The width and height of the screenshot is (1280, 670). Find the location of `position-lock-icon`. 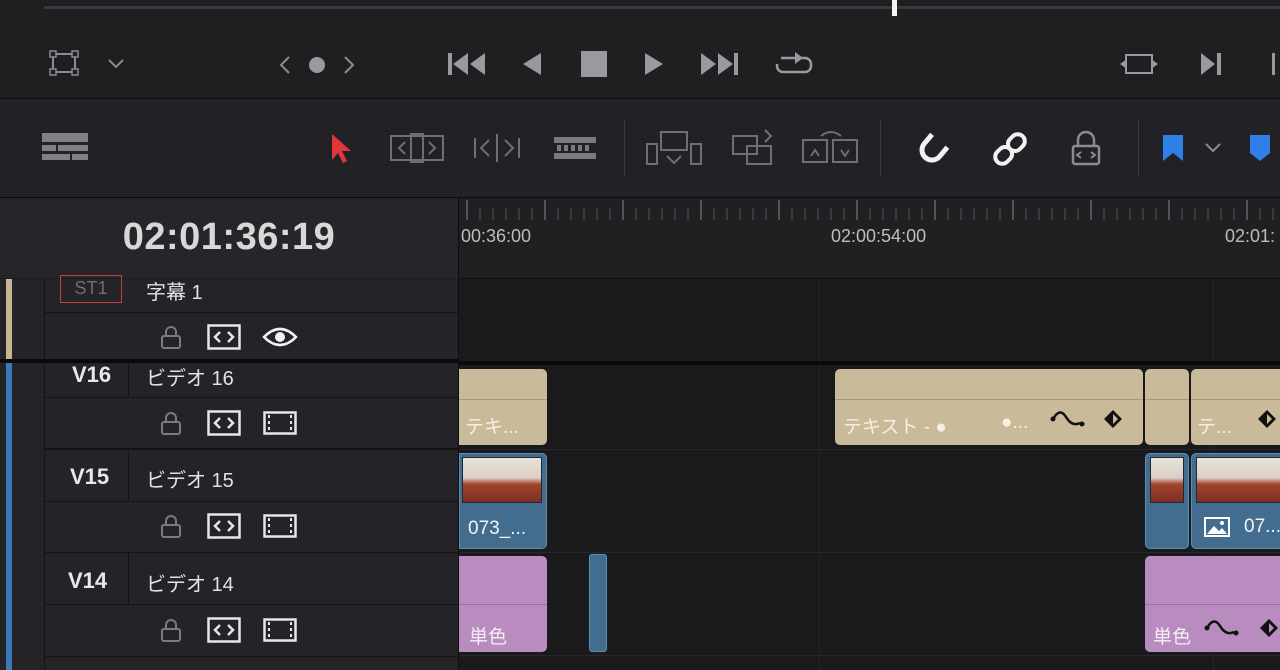

position-lock-icon is located at coordinates (1086, 149).